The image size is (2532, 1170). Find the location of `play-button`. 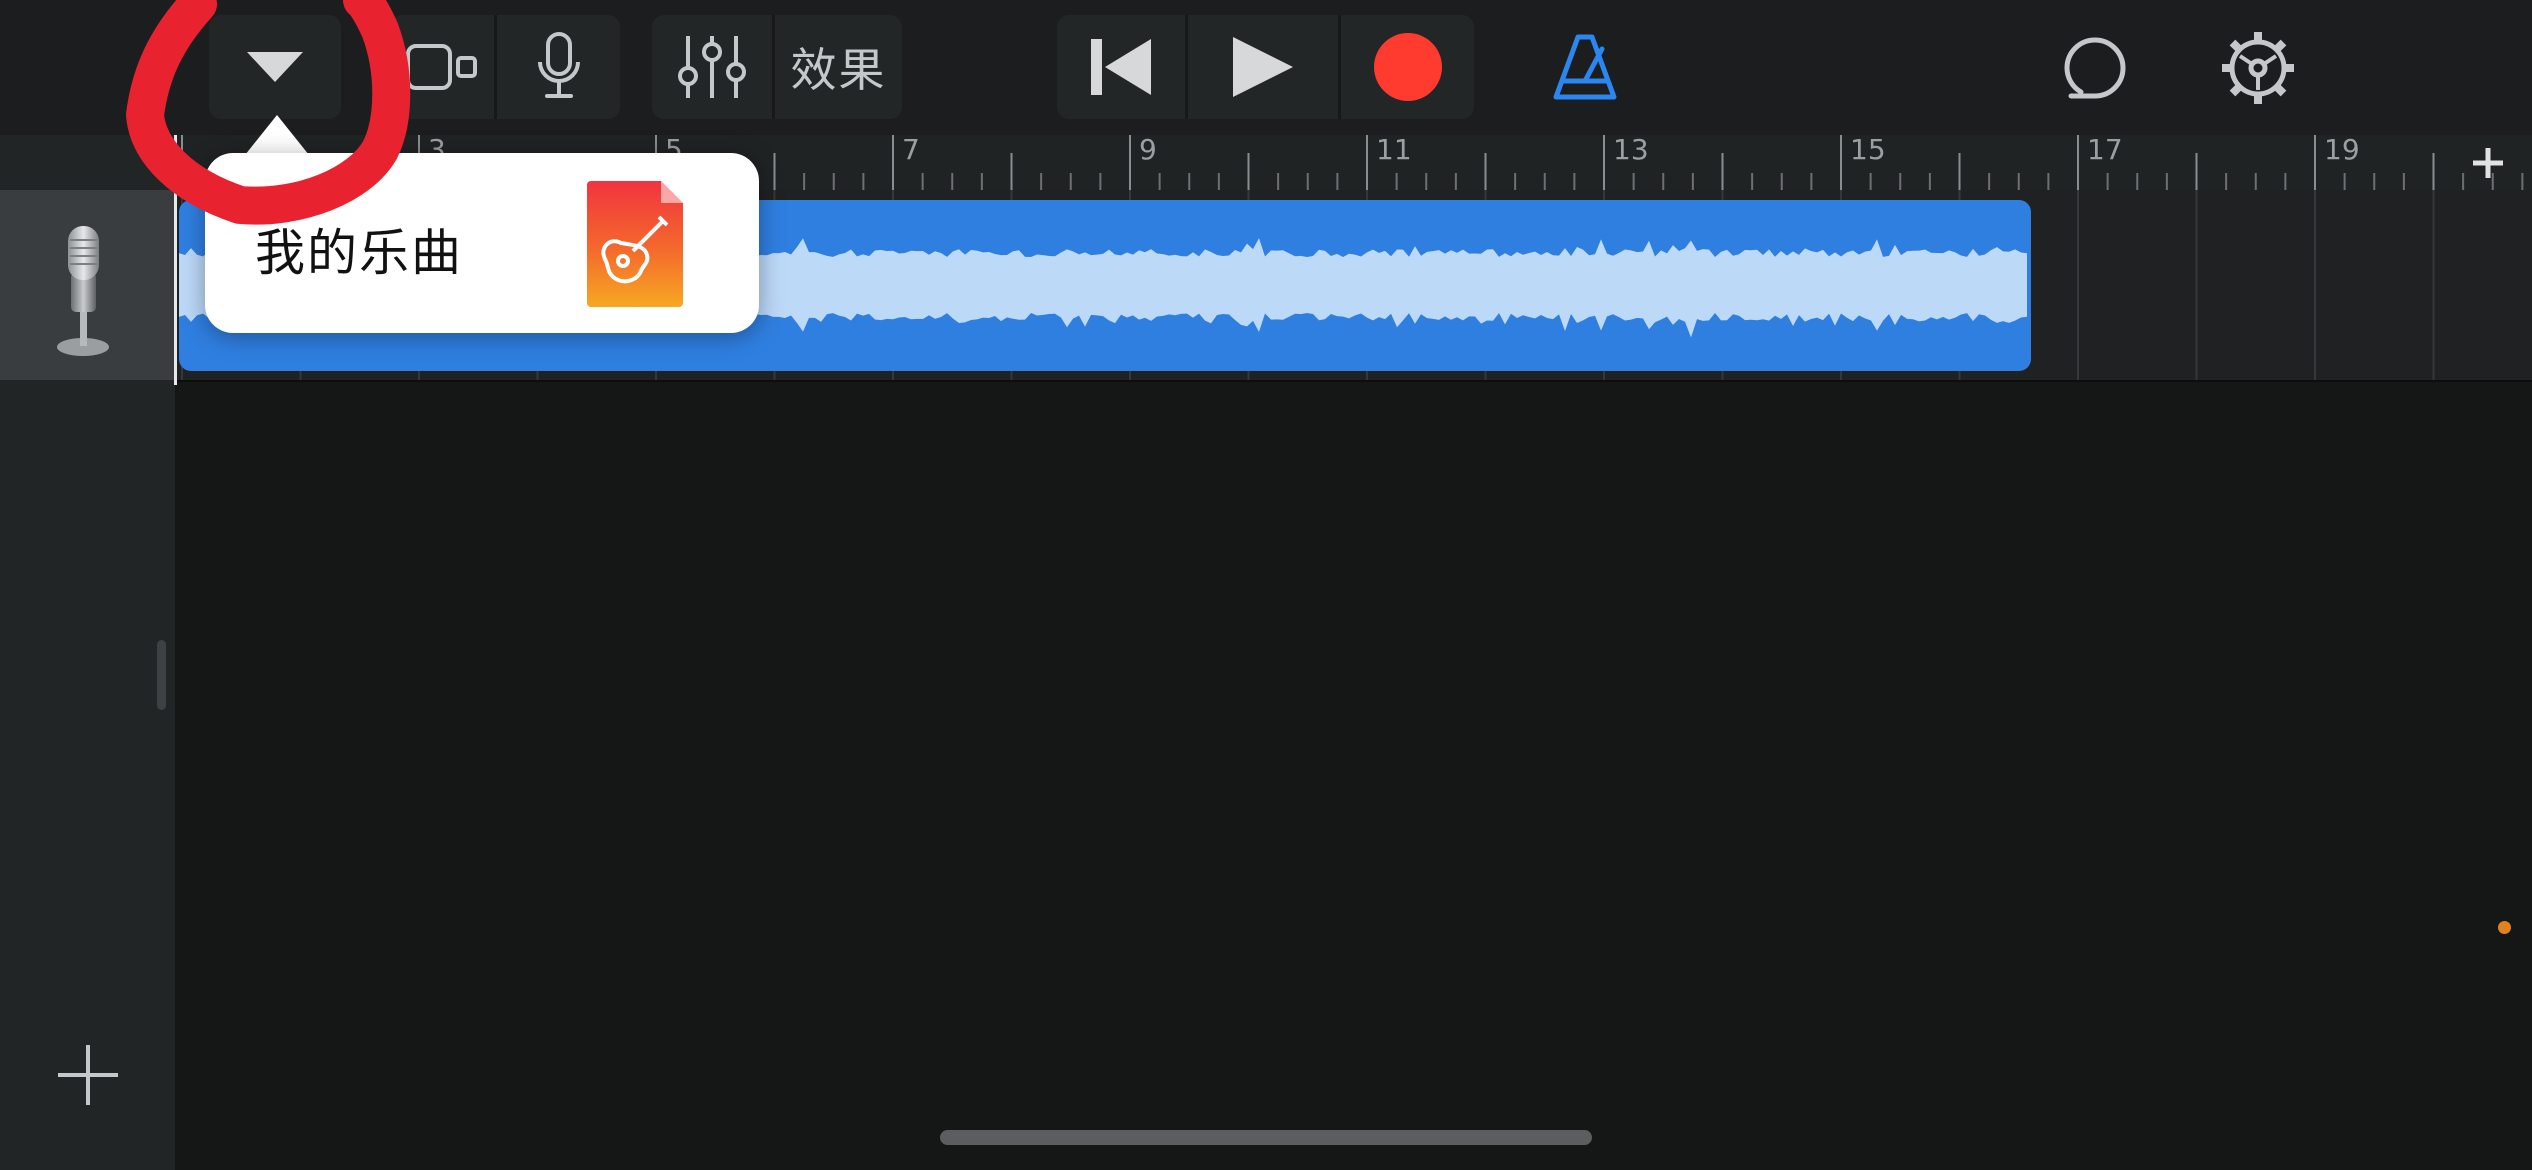

play-button is located at coordinates (1263, 67).